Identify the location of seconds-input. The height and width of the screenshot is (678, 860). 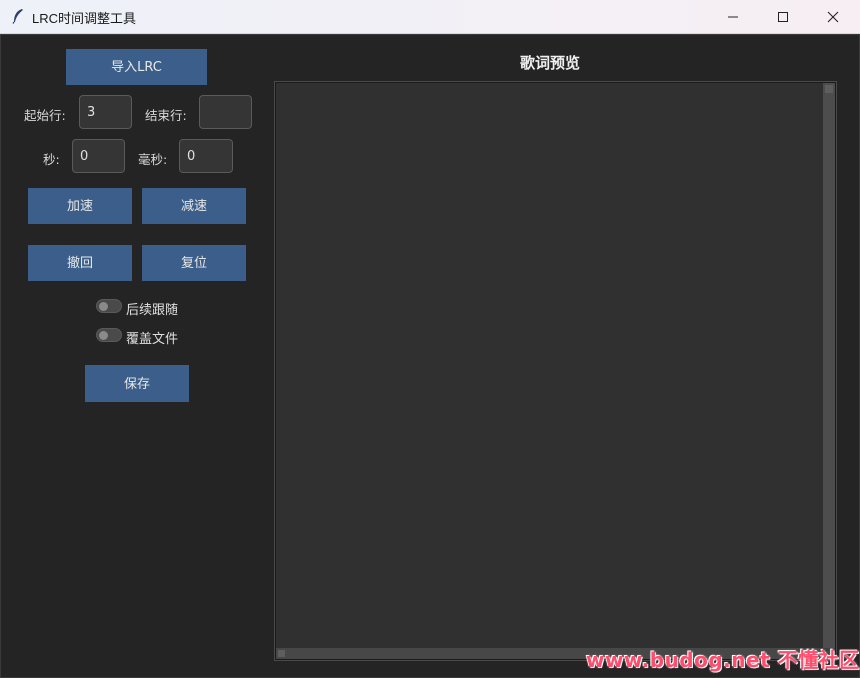
(98, 156).